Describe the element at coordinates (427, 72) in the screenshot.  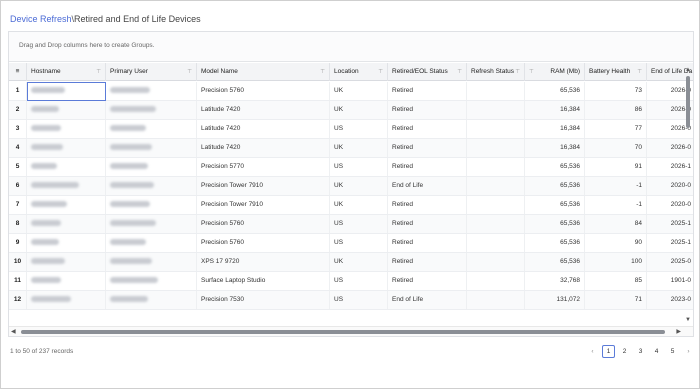
I see `column-header-retired-eol-status: Retired/EOL Status ⊤` at that location.